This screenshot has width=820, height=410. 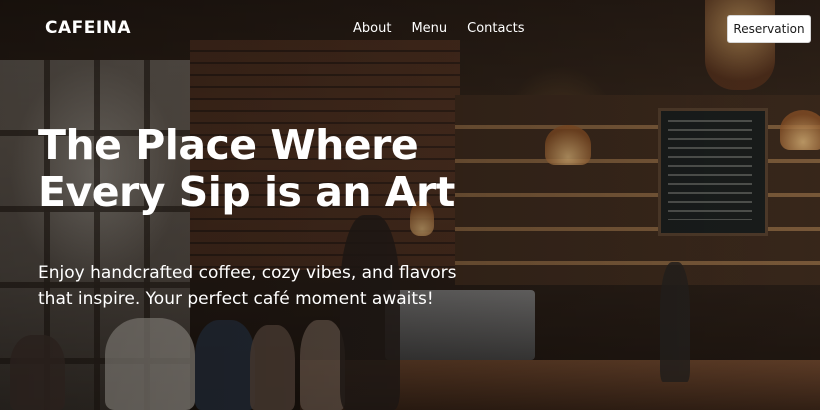 What do you see at coordinates (246, 168) in the screenshot?
I see `hero-title: The Place Where Every Sip is an Art` at bounding box center [246, 168].